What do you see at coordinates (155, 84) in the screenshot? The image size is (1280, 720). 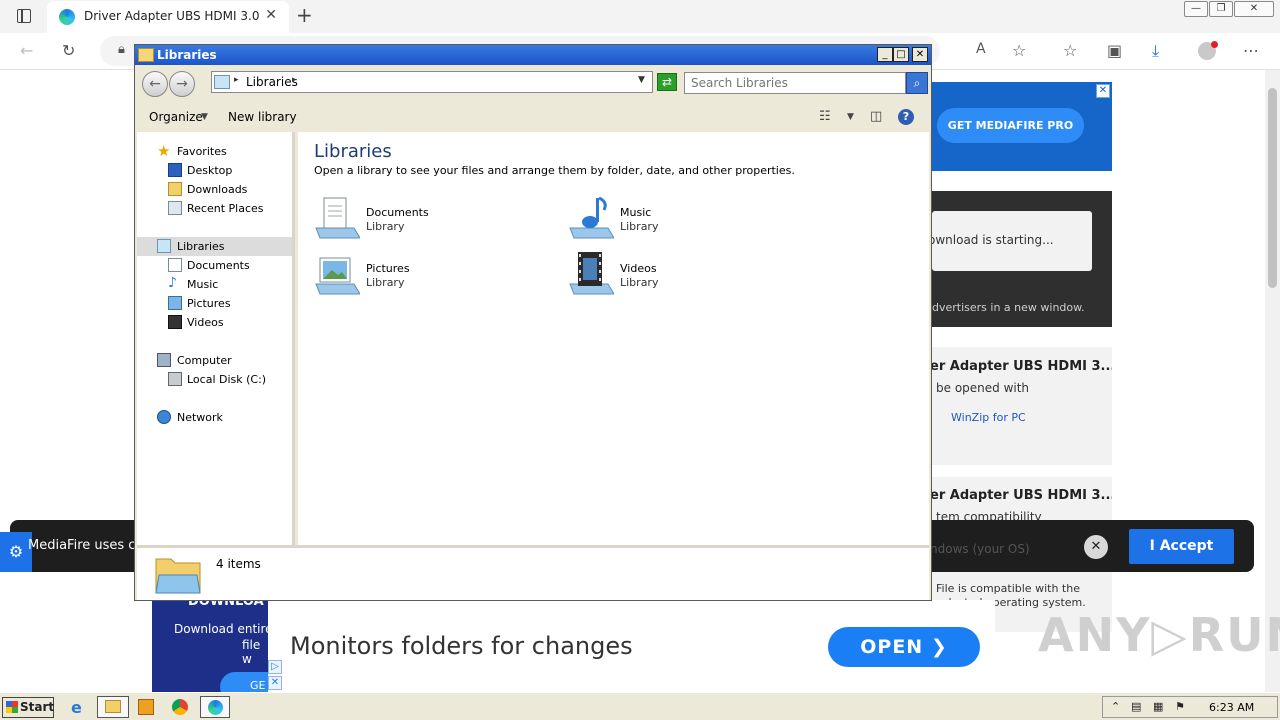 I see `back-button: ←` at bounding box center [155, 84].